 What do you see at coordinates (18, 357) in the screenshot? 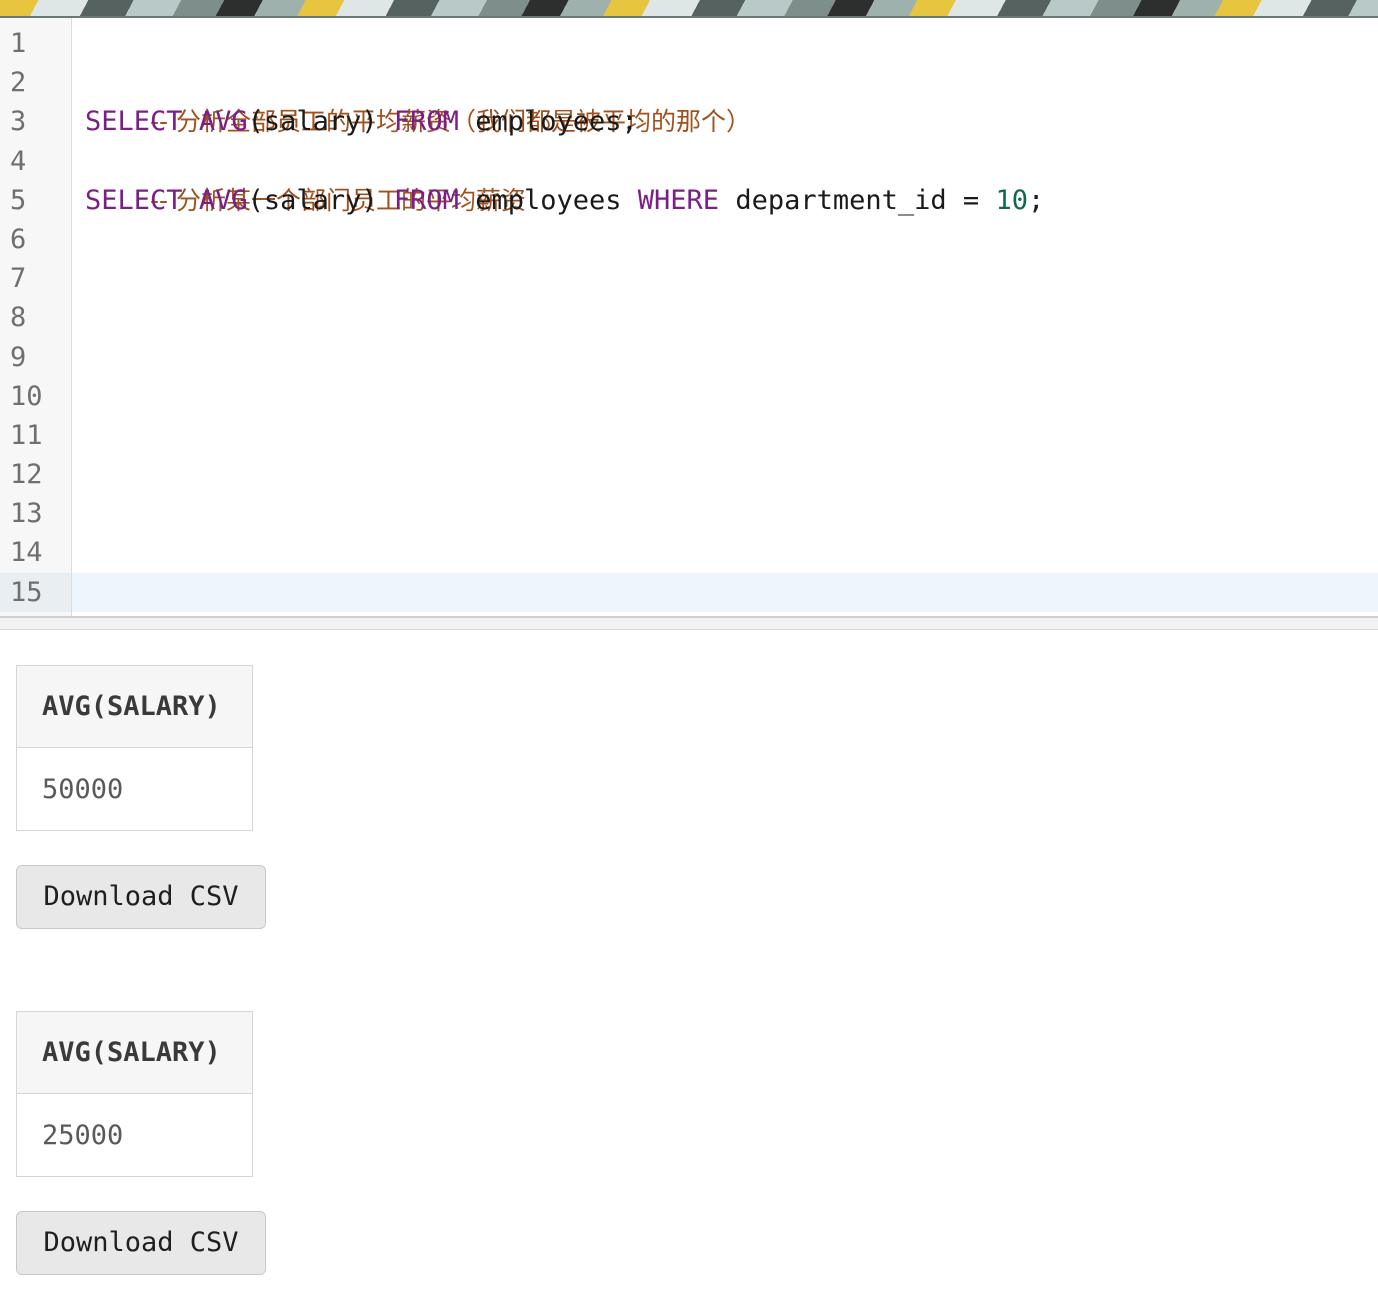
I see `line-number: 9` at bounding box center [18, 357].